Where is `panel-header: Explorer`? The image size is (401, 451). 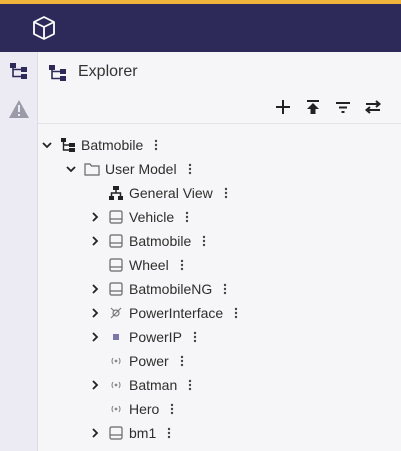 panel-header: Explorer is located at coordinates (219, 72).